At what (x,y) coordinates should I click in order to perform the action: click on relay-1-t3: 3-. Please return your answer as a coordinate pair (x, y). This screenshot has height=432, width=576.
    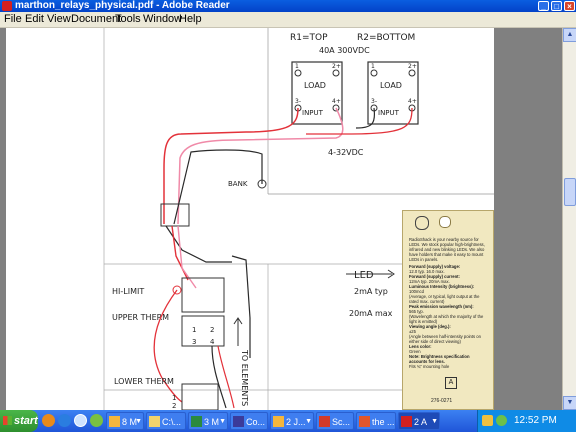
    Looking at the image, I should click on (298, 101).